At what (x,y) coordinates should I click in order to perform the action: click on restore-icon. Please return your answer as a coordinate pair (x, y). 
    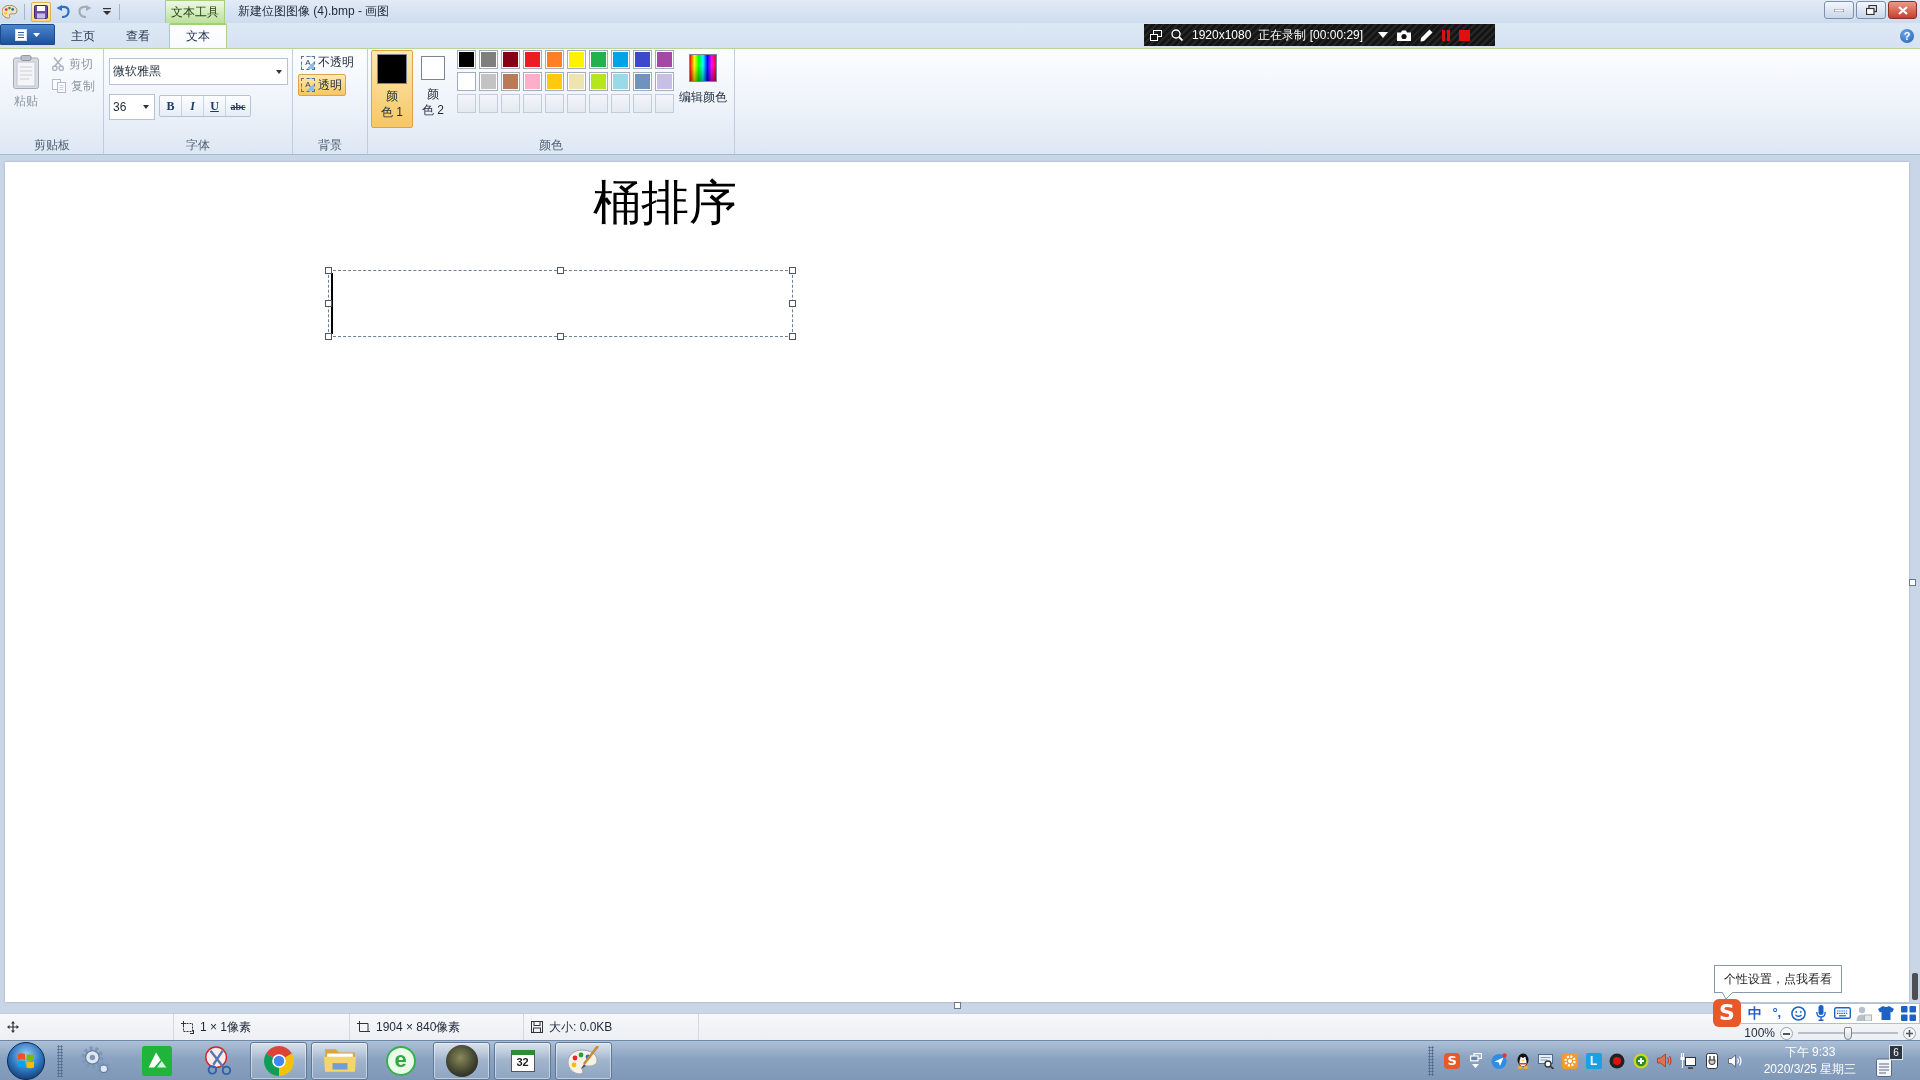
    Looking at the image, I should click on (1871, 10).